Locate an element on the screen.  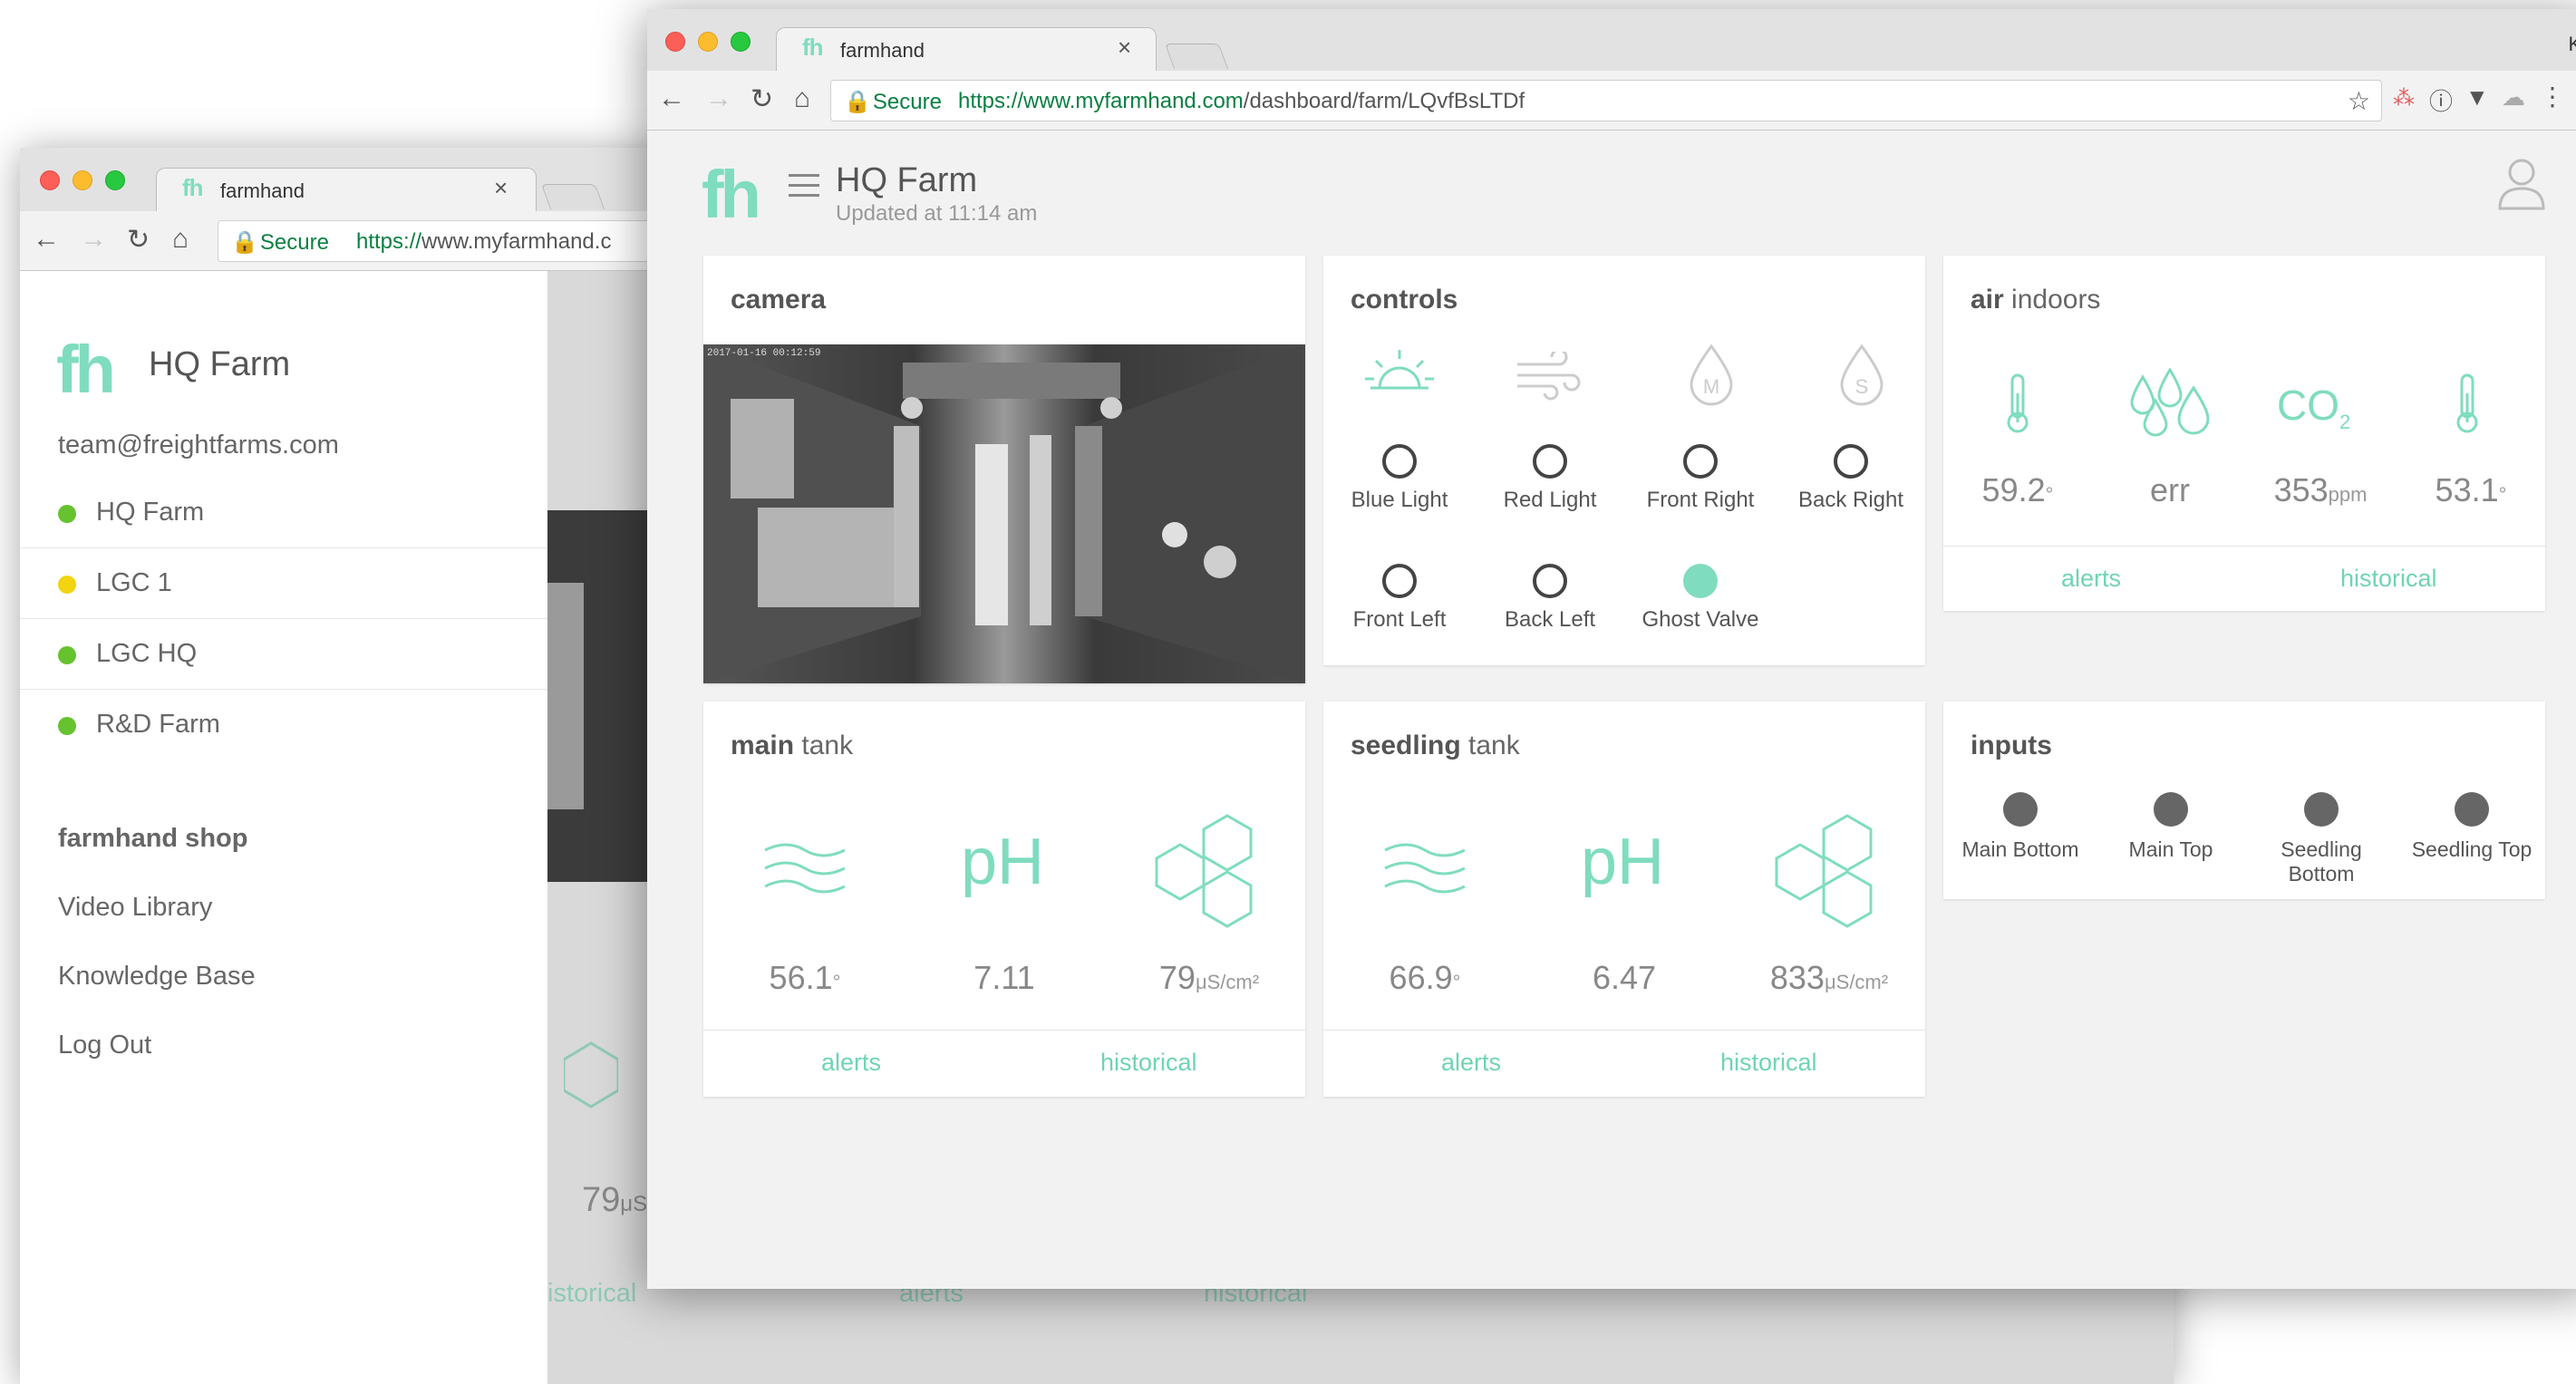
input-main-bottom: Main Bottom is located at coordinates (2020, 827).